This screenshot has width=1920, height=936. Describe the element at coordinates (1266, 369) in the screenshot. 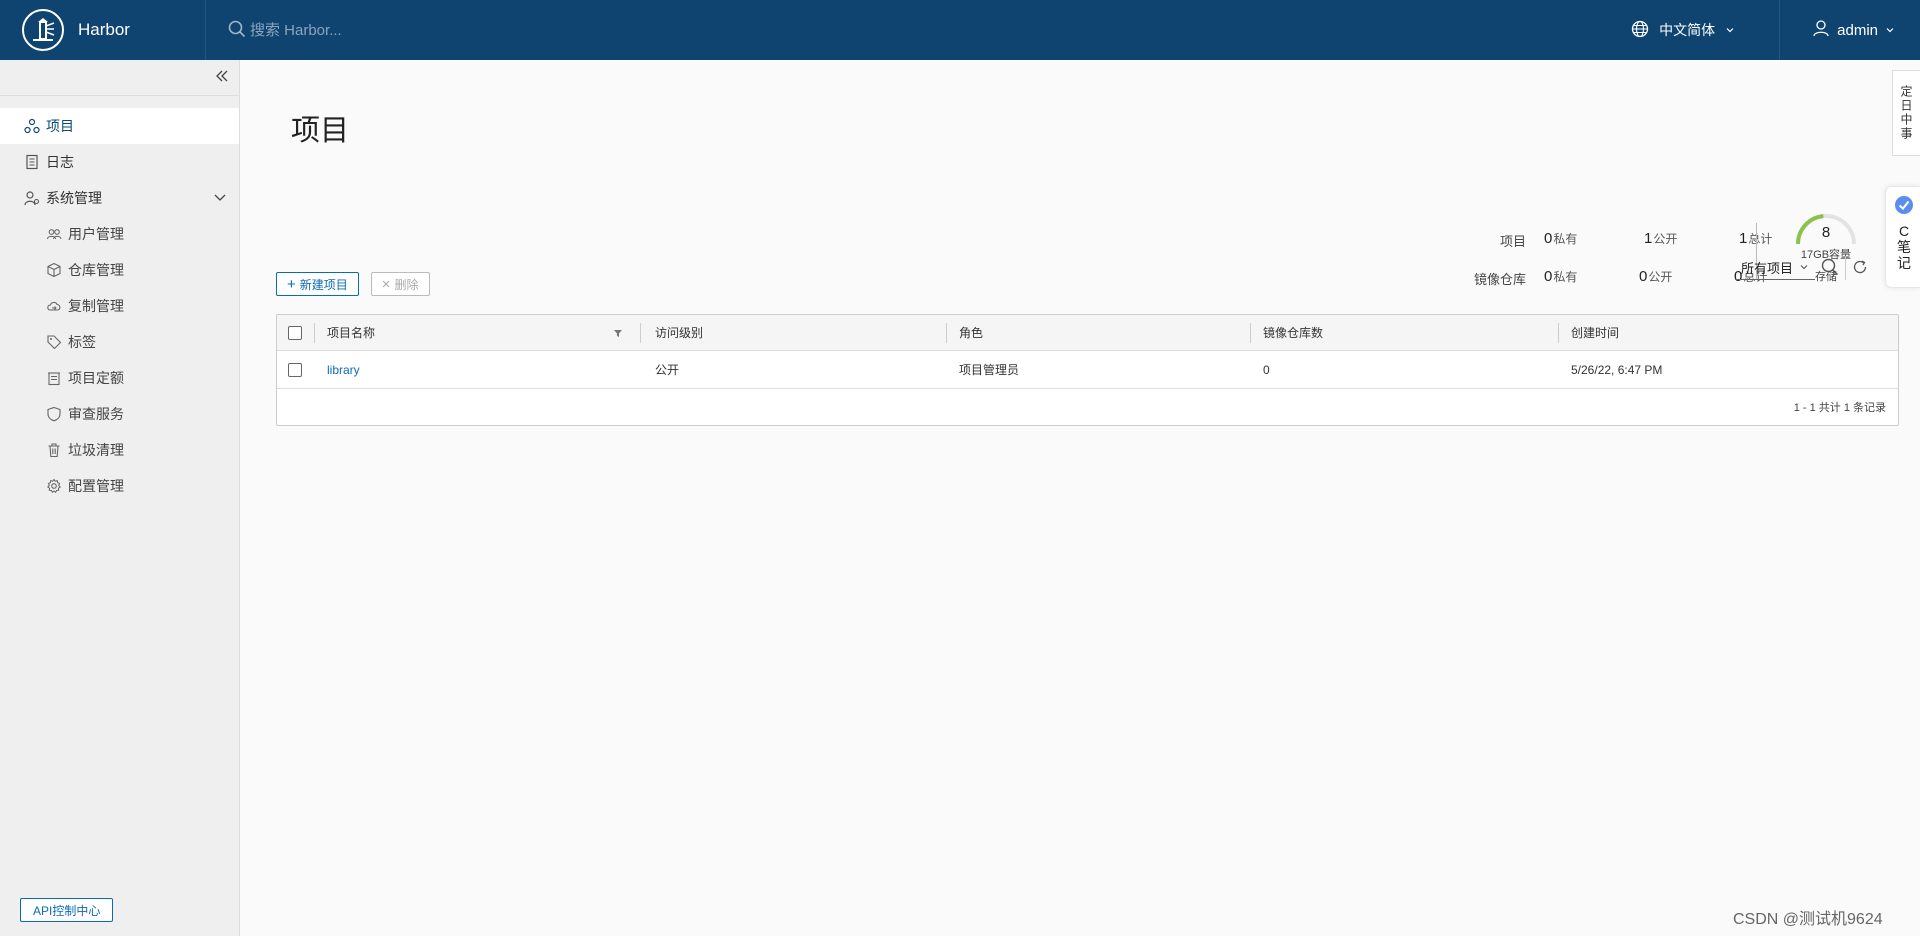

I see `repo-count-cell: 0` at that location.